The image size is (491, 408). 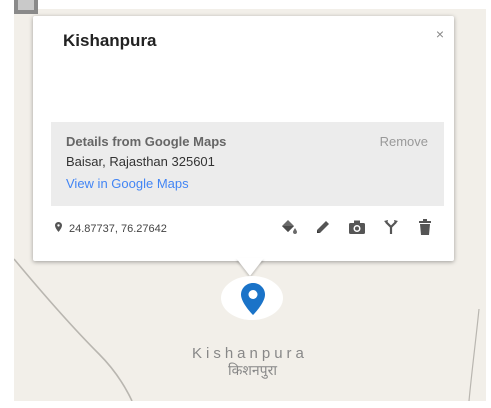 I want to click on coordinates-row: 24.87737, 76.27642, so click(x=111, y=228).